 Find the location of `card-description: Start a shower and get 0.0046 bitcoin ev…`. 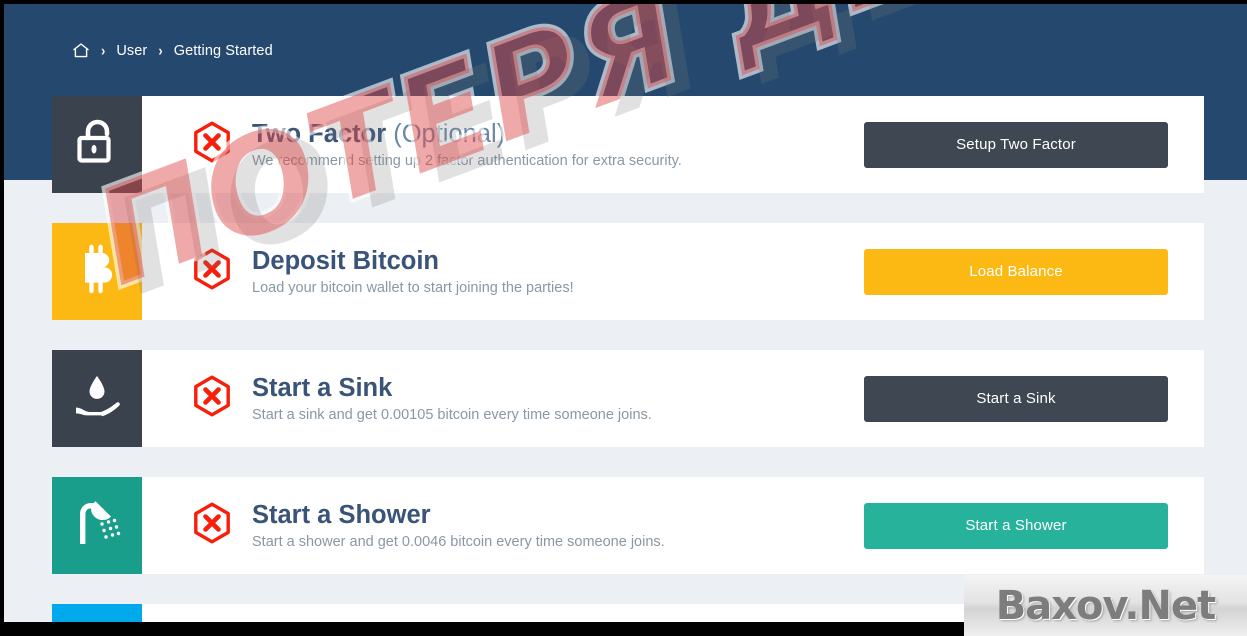

card-description: Start a shower and get 0.0046 bitcoin ev… is located at coordinates (458, 542).